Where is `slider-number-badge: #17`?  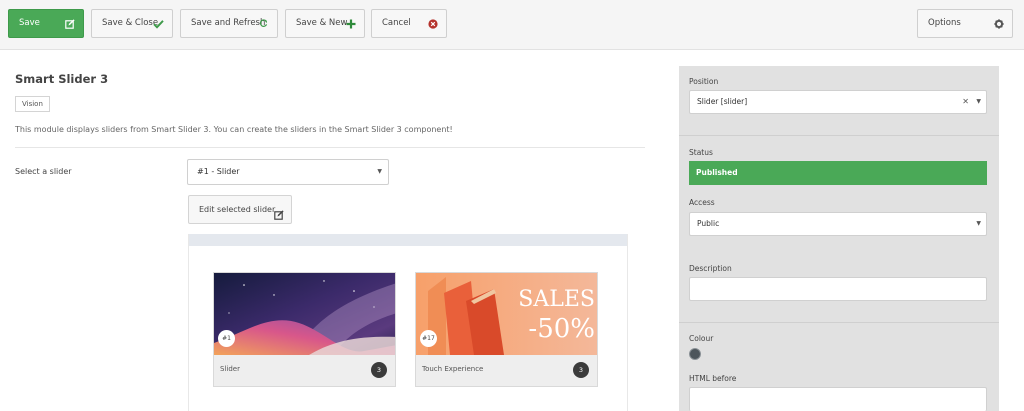 slider-number-badge: #17 is located at coordinates (428, 338).